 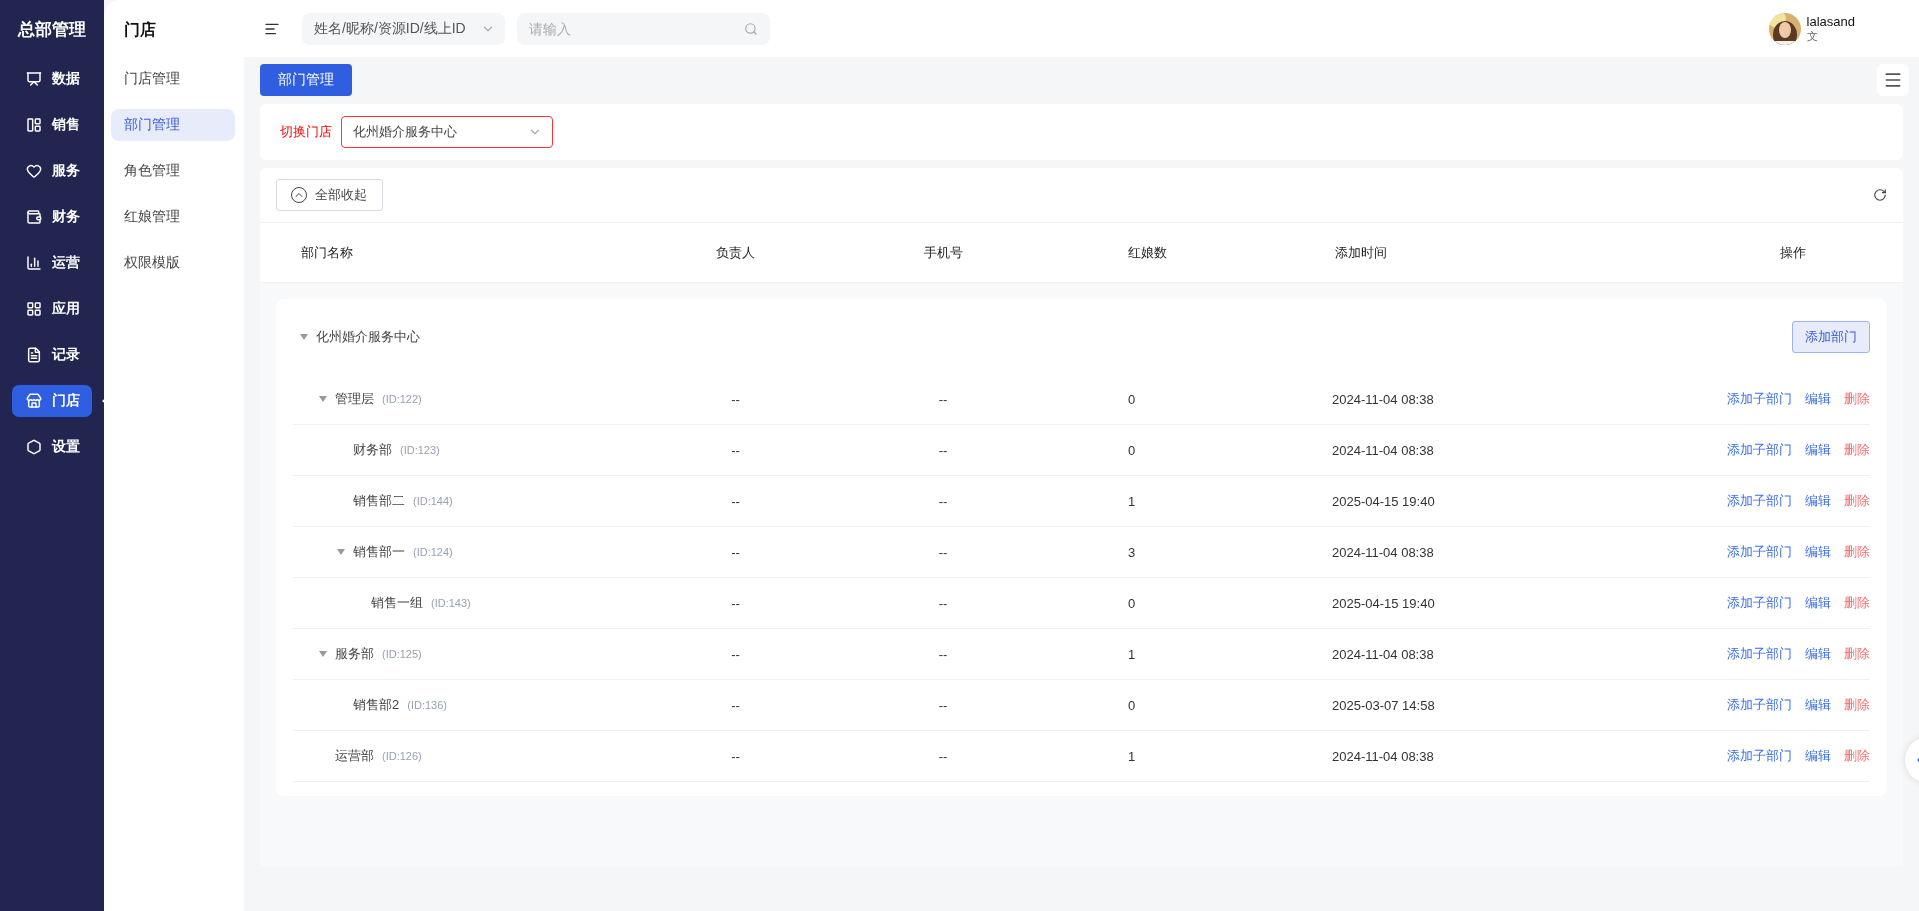 I want to click on submenu-item: 角色管理, so click(x=173, y=171).